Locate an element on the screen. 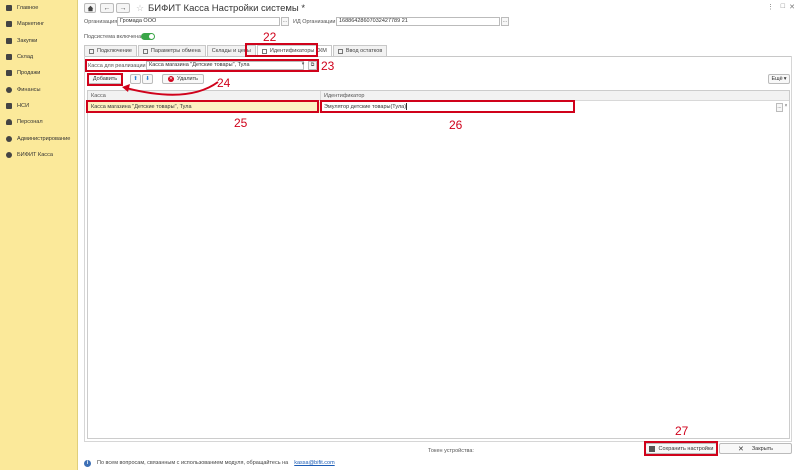 The width and height of the screenshot is (800, 470). restore-icon: □ is located at coordinates (783, 6).